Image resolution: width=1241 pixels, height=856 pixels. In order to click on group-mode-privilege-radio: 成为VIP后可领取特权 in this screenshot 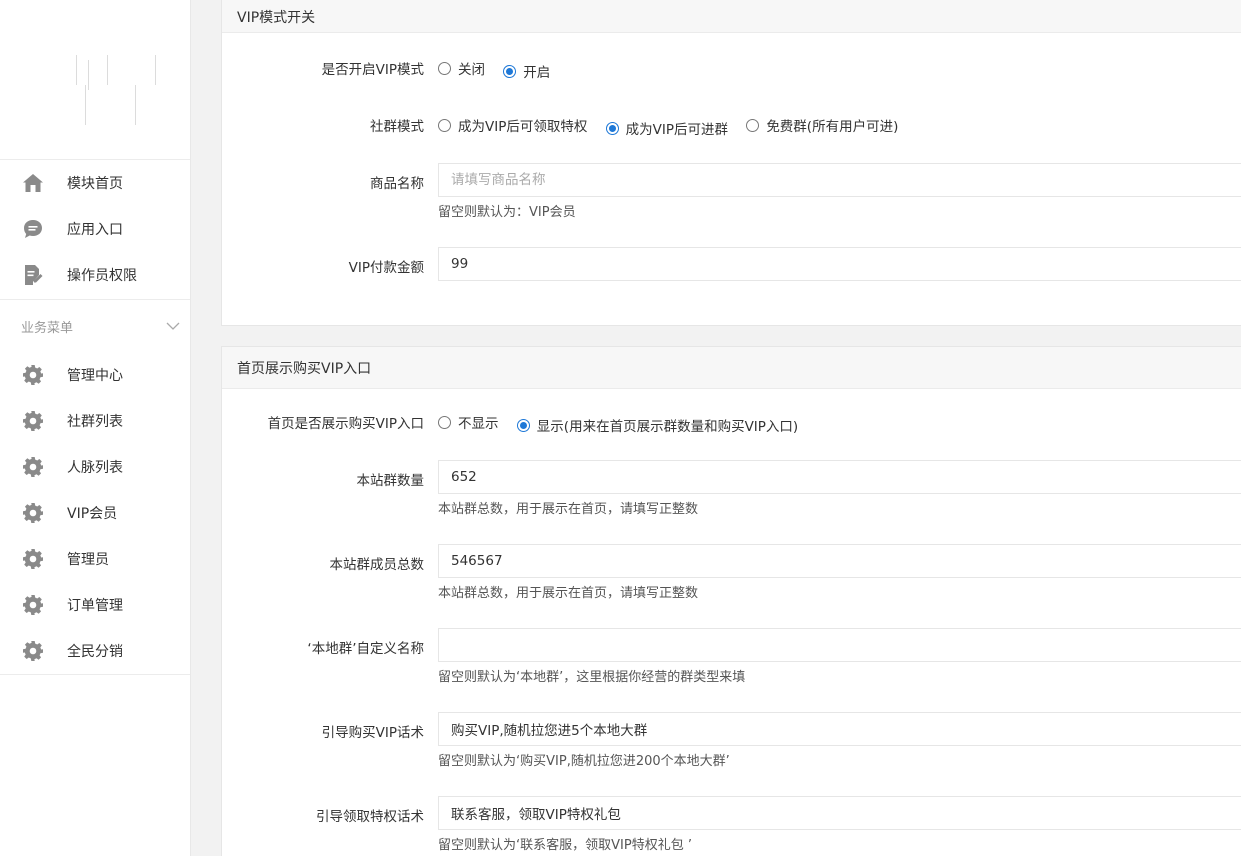, I will do `click(512, 125)`.